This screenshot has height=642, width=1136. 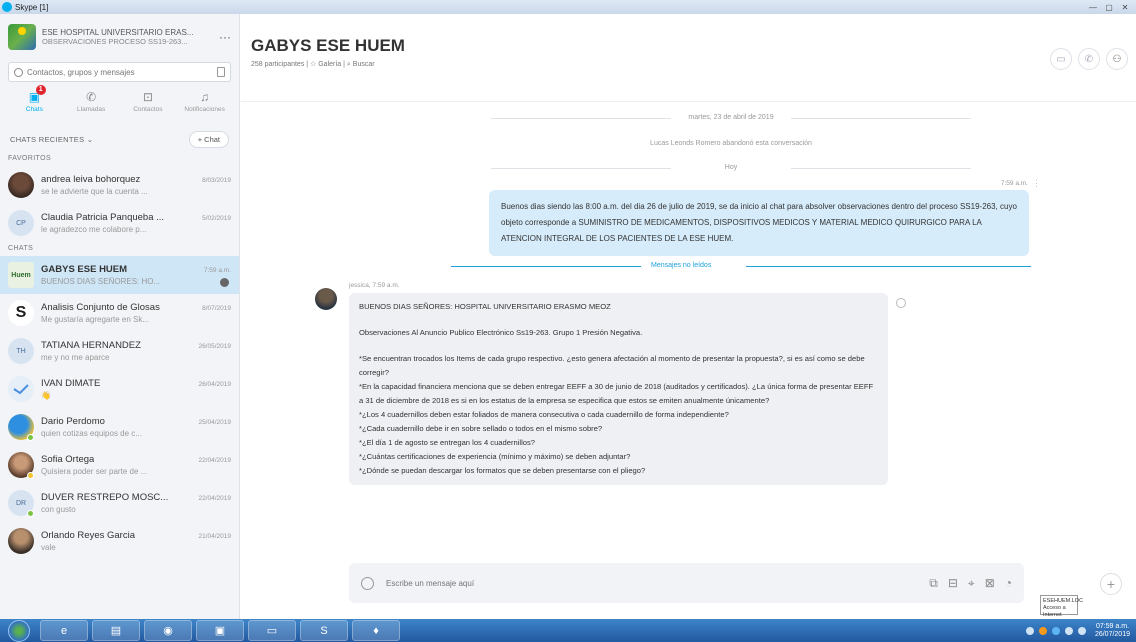 What do you see at coordinates (21, 275) in the screenshot?
I see `avatar: Huem` at bounding box center [21, 275].